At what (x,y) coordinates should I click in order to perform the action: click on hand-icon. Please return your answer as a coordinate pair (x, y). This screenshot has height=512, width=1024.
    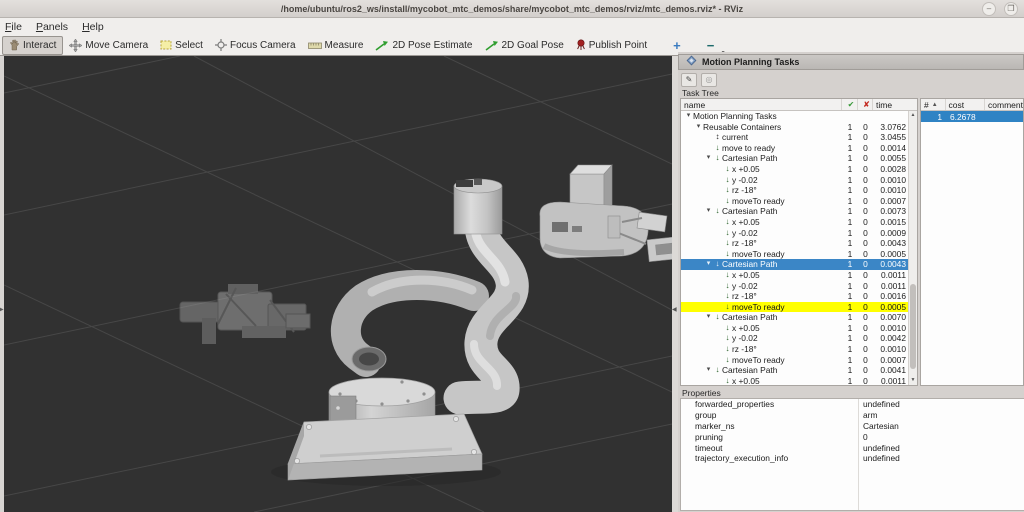
    Looking at the image, I should click on (14, 45).